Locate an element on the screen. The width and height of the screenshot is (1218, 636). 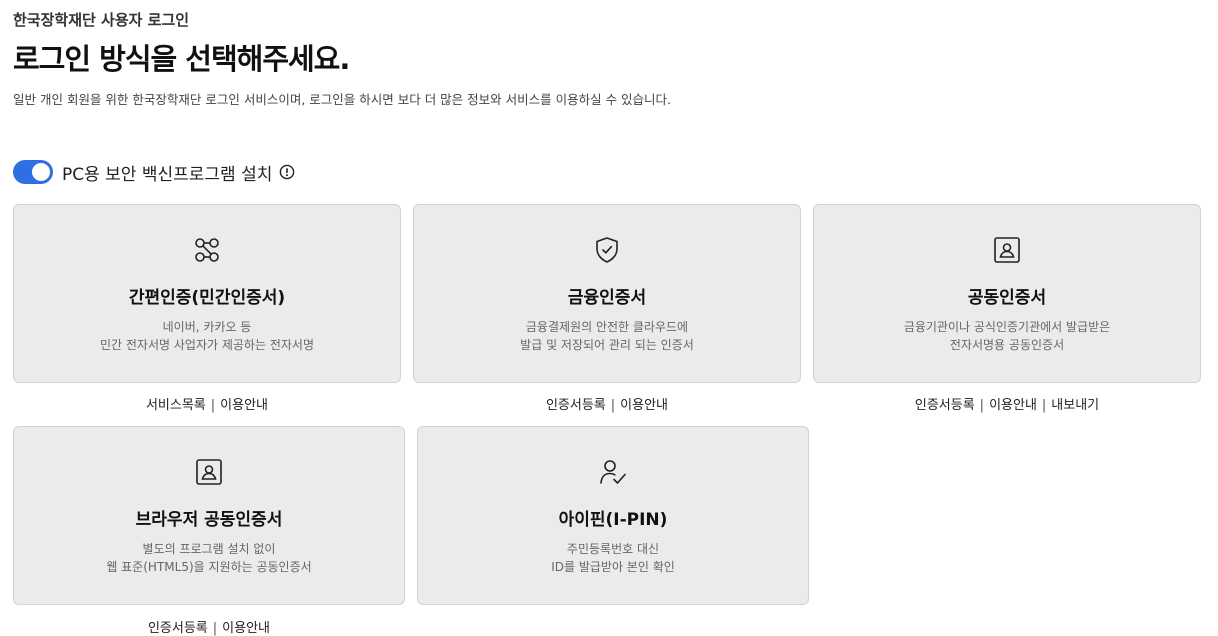
card-desc-line: ID를 발급받아 본인 확인 is located at coordinates (613, 567).